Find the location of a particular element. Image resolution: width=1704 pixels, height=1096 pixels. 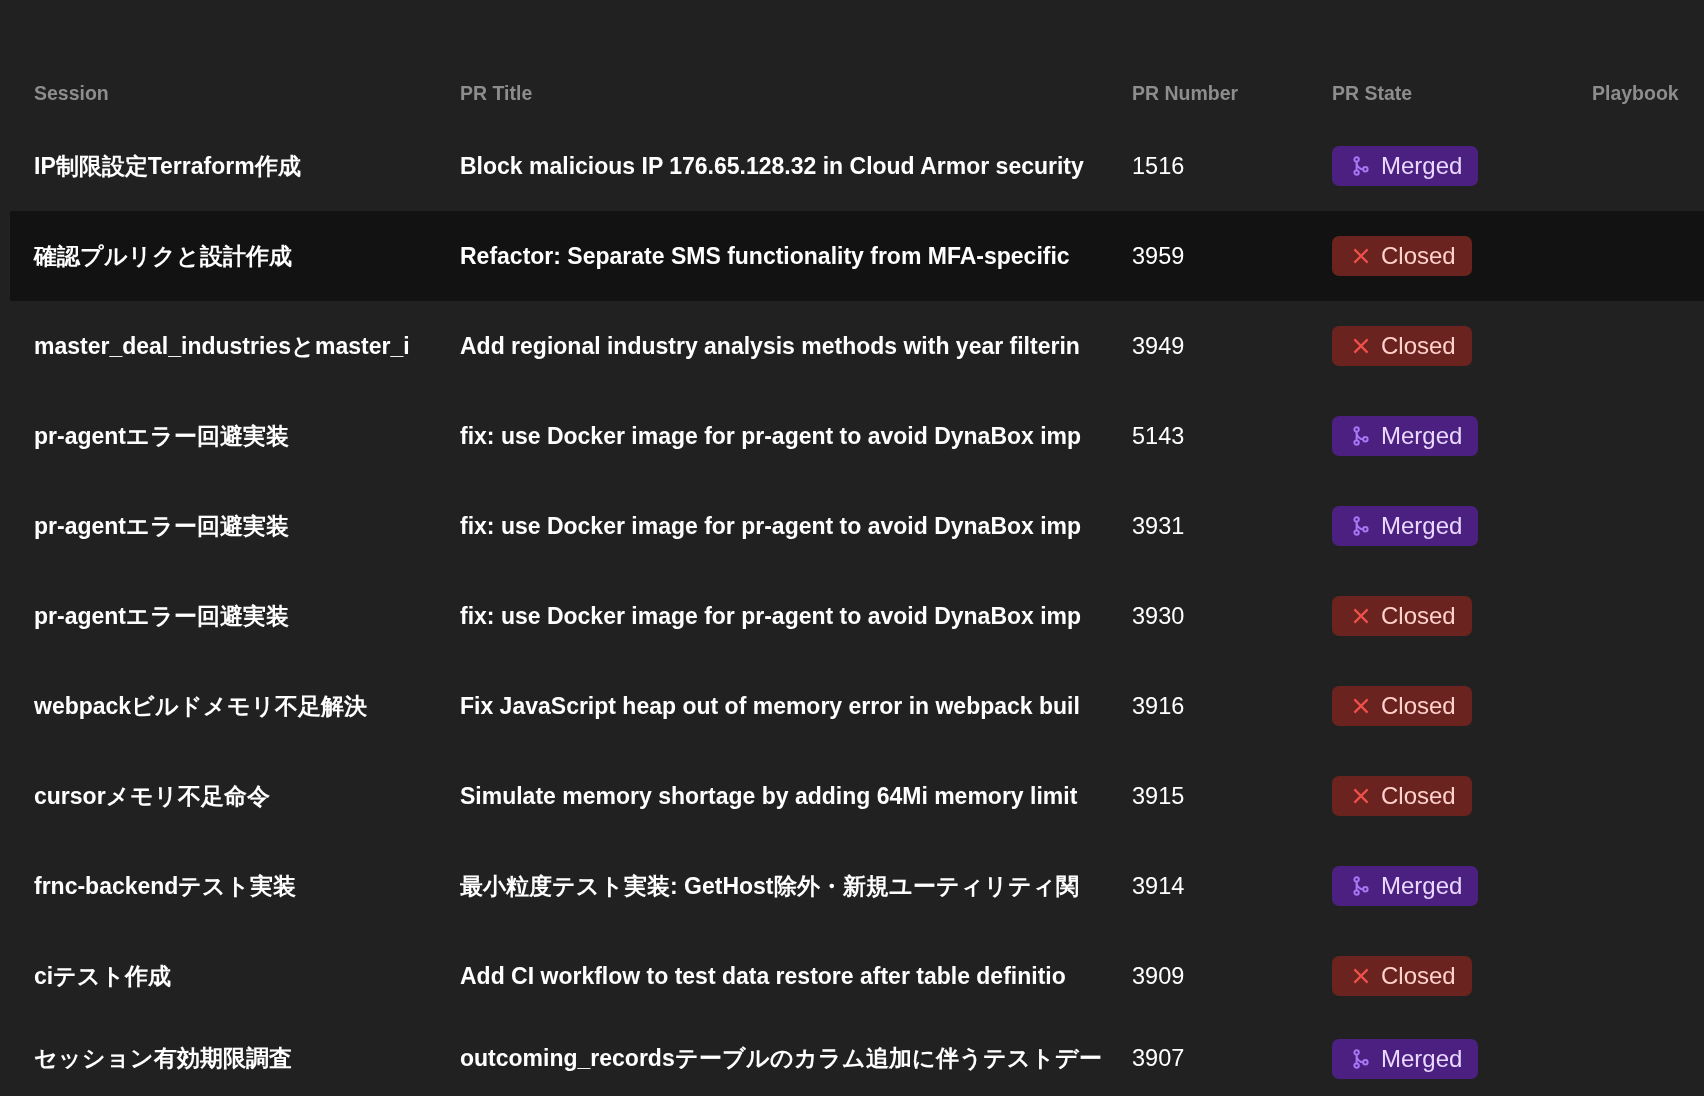

pr-number-cell-text: 3914 is located at coordinates (1159, 886).